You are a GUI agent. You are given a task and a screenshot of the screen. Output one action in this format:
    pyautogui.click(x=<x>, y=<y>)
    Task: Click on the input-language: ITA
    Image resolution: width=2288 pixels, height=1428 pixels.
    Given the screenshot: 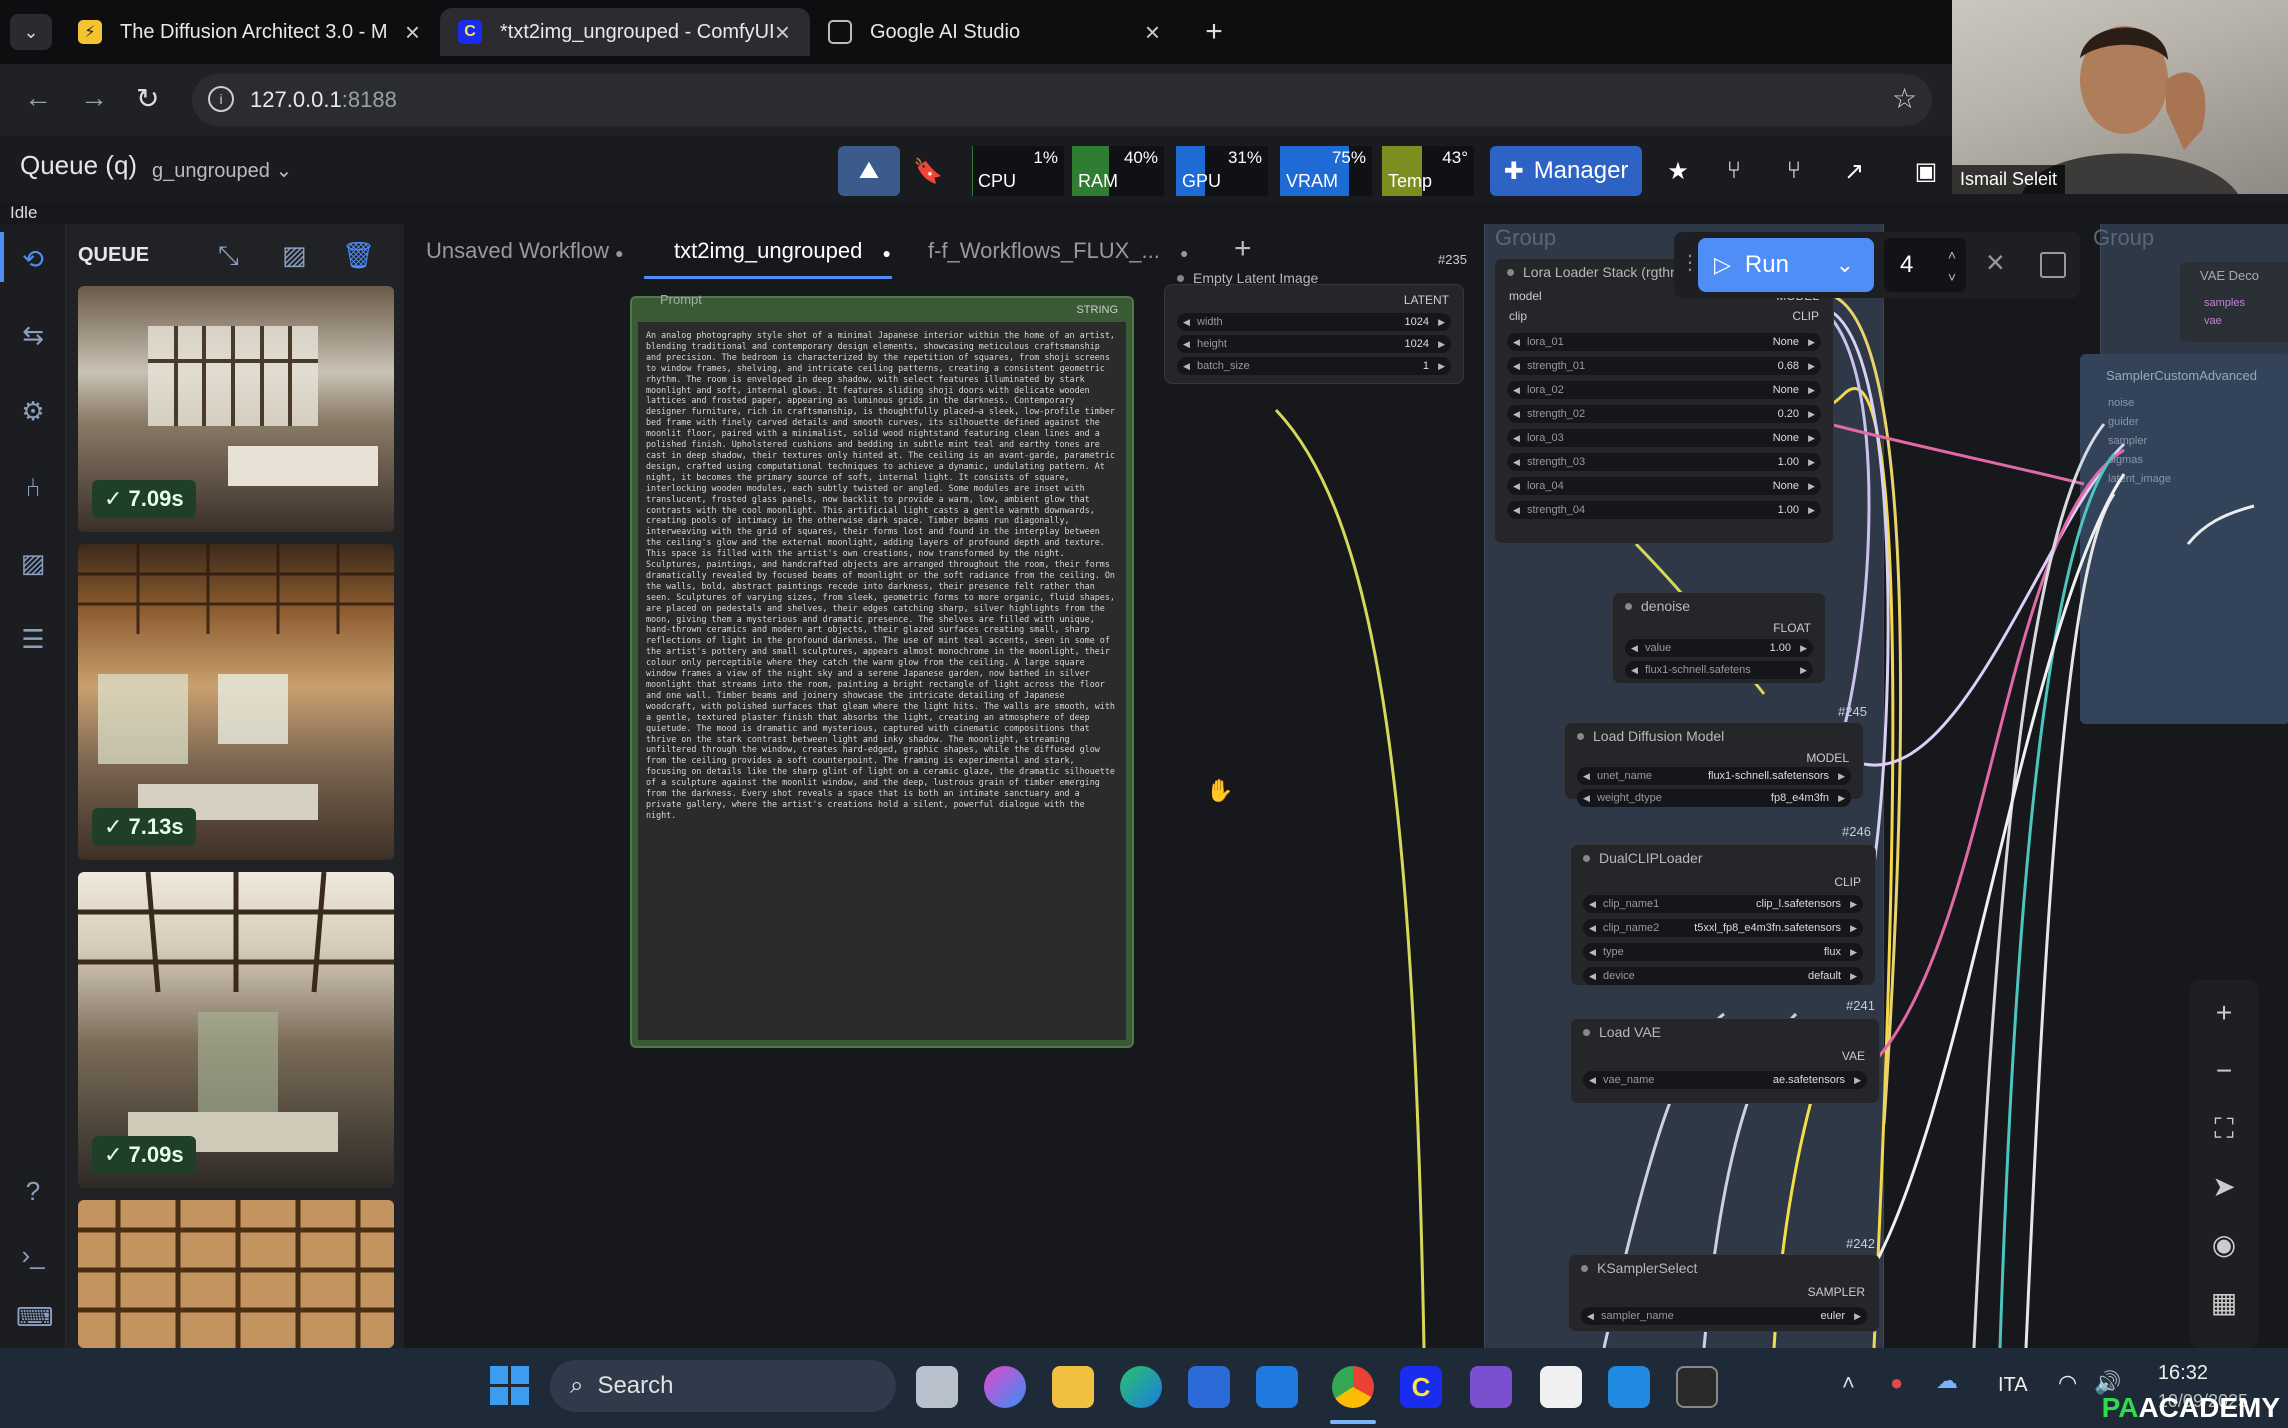 What is the action you would take?
    pyautogui.click(x=2013, y=1385)
    